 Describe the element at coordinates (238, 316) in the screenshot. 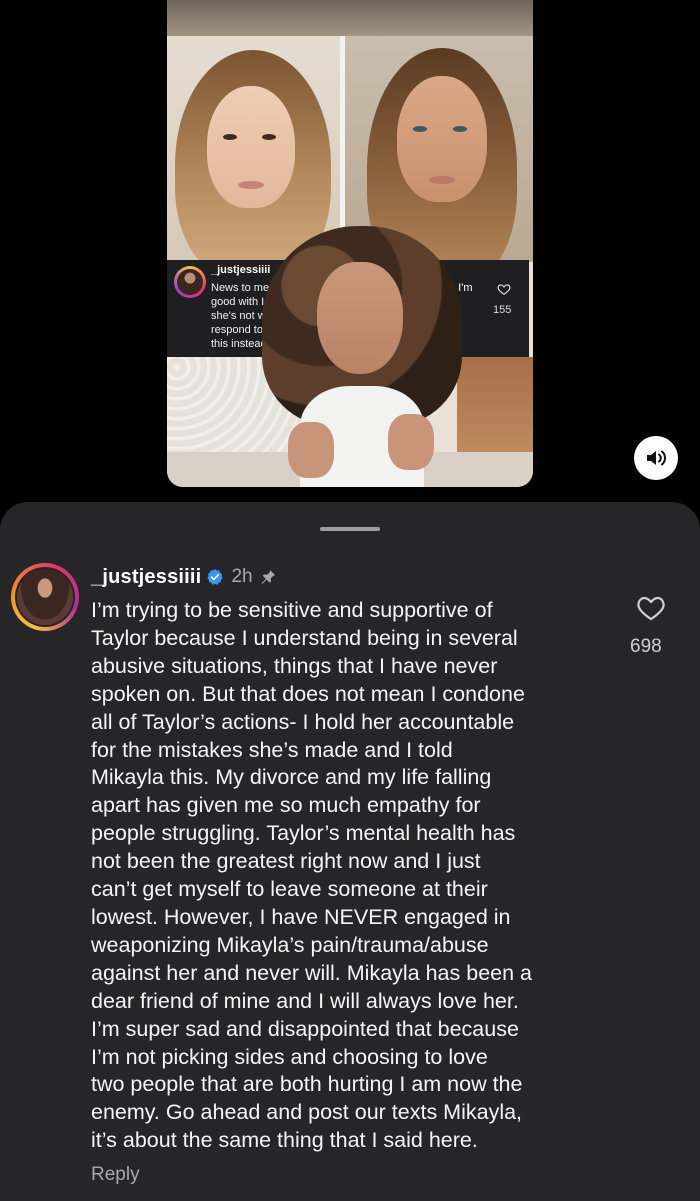

I see `embedded-text-line: she's not w` at that location.